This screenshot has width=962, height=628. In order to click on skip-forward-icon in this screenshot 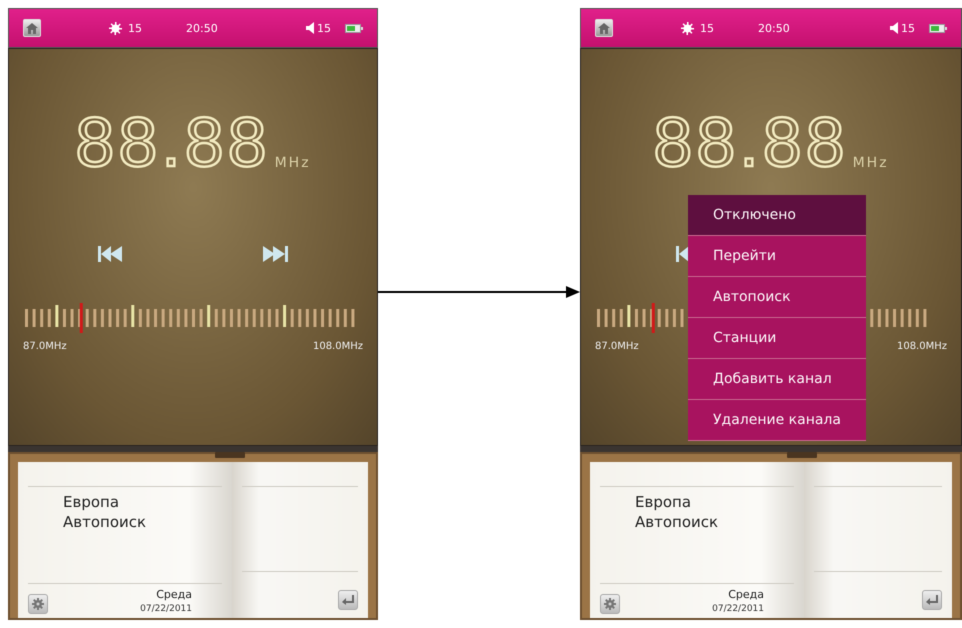, I will do `click(275, 254)`.